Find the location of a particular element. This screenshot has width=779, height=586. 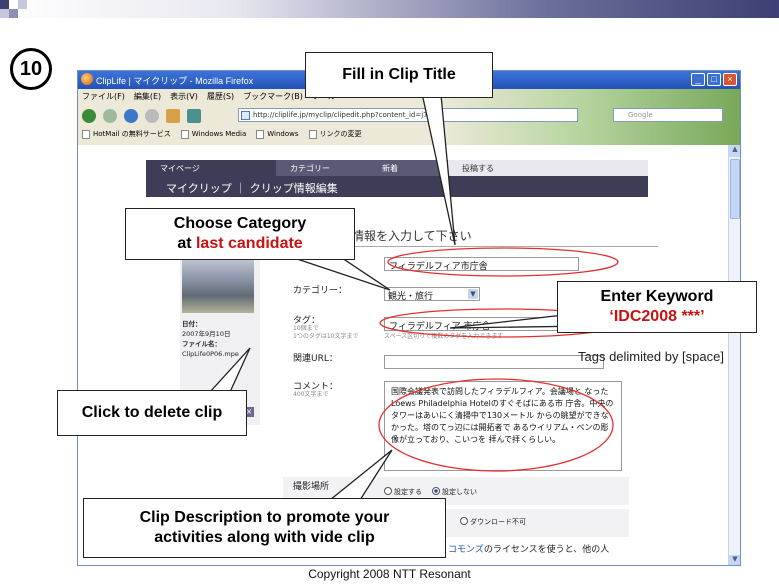

maximize-icon: □ is located at coordinates (714, 79).